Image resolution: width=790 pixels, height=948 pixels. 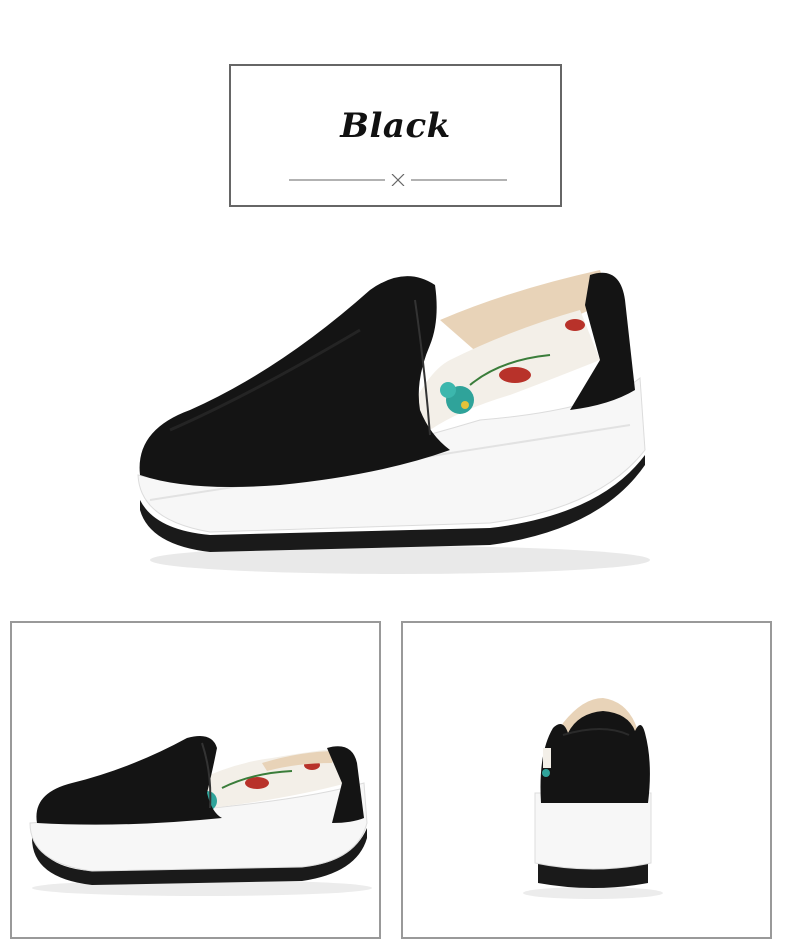 I want to click on divider-ornament, so click(x=398, y=180).